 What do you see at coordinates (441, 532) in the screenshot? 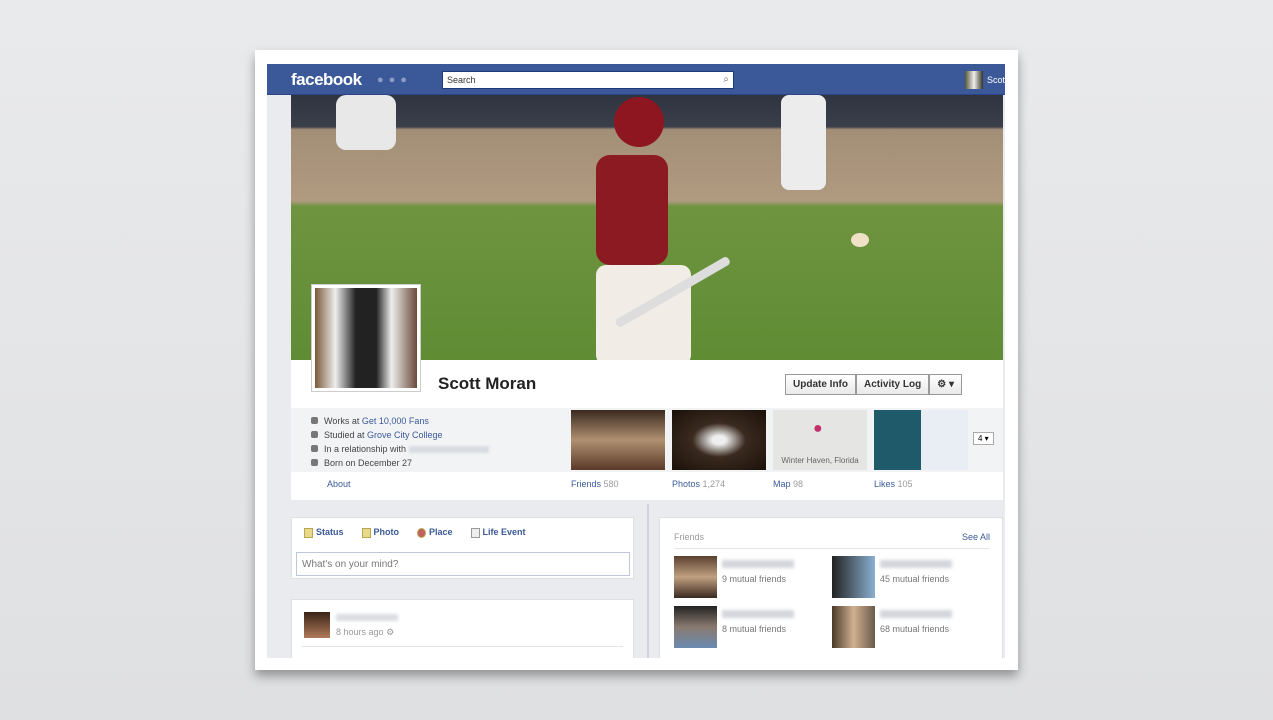
I see `label: Place` at bounding box center [441, 532].